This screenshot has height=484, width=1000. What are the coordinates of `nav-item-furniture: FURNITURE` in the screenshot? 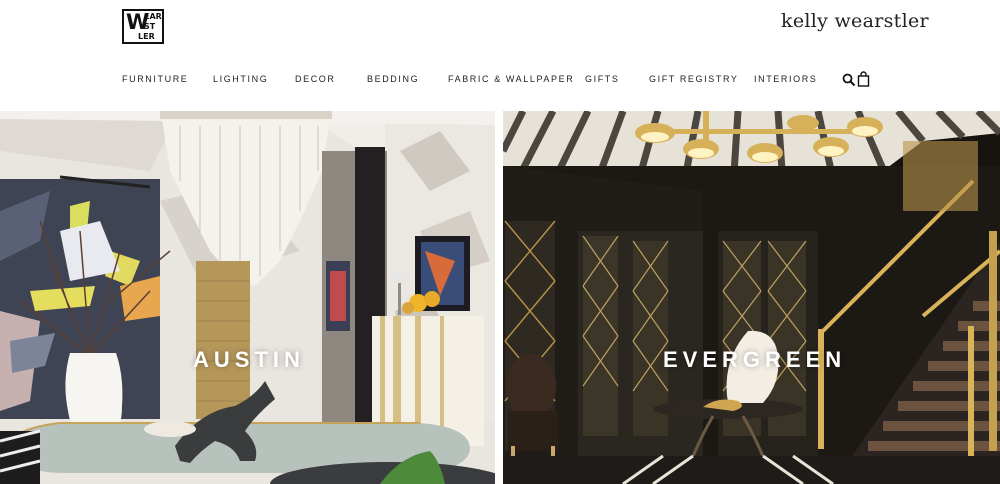 It's located at (155, 79).